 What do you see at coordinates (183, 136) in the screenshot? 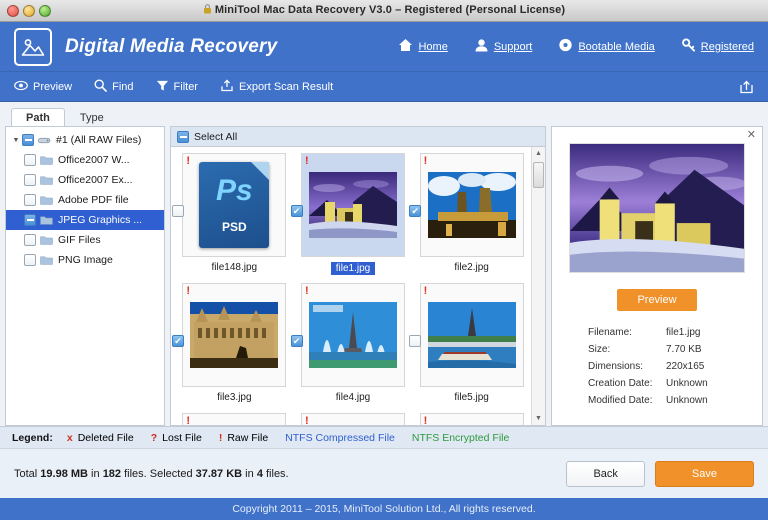
I see `select-all-checkbox` at bounding box center [183, 136].